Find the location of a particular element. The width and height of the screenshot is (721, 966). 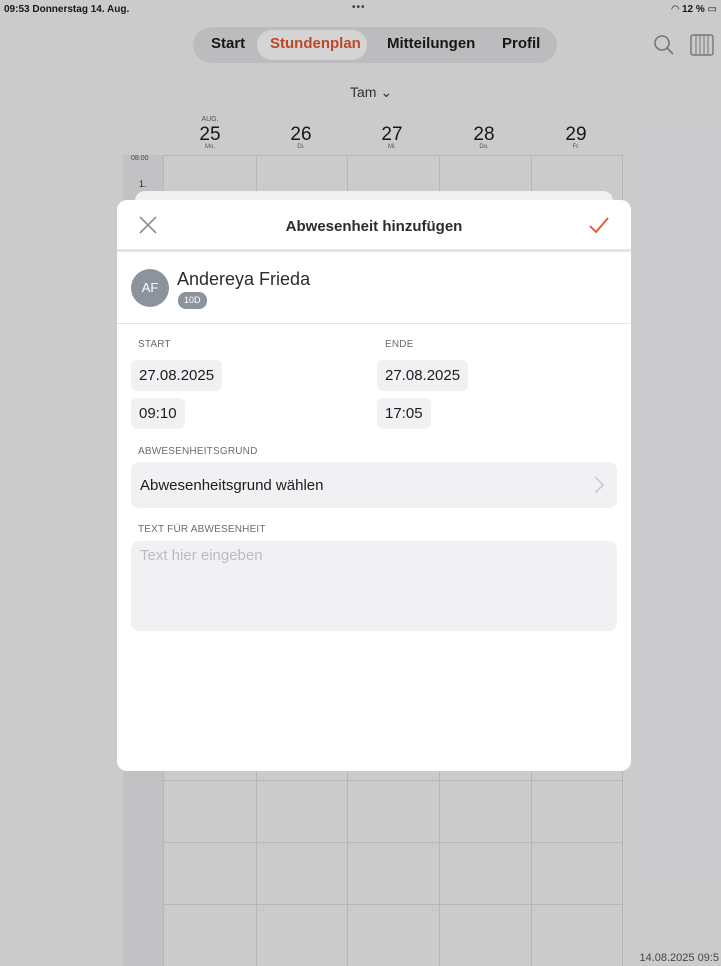

avatar: AF is located at coordinates (150, 288).